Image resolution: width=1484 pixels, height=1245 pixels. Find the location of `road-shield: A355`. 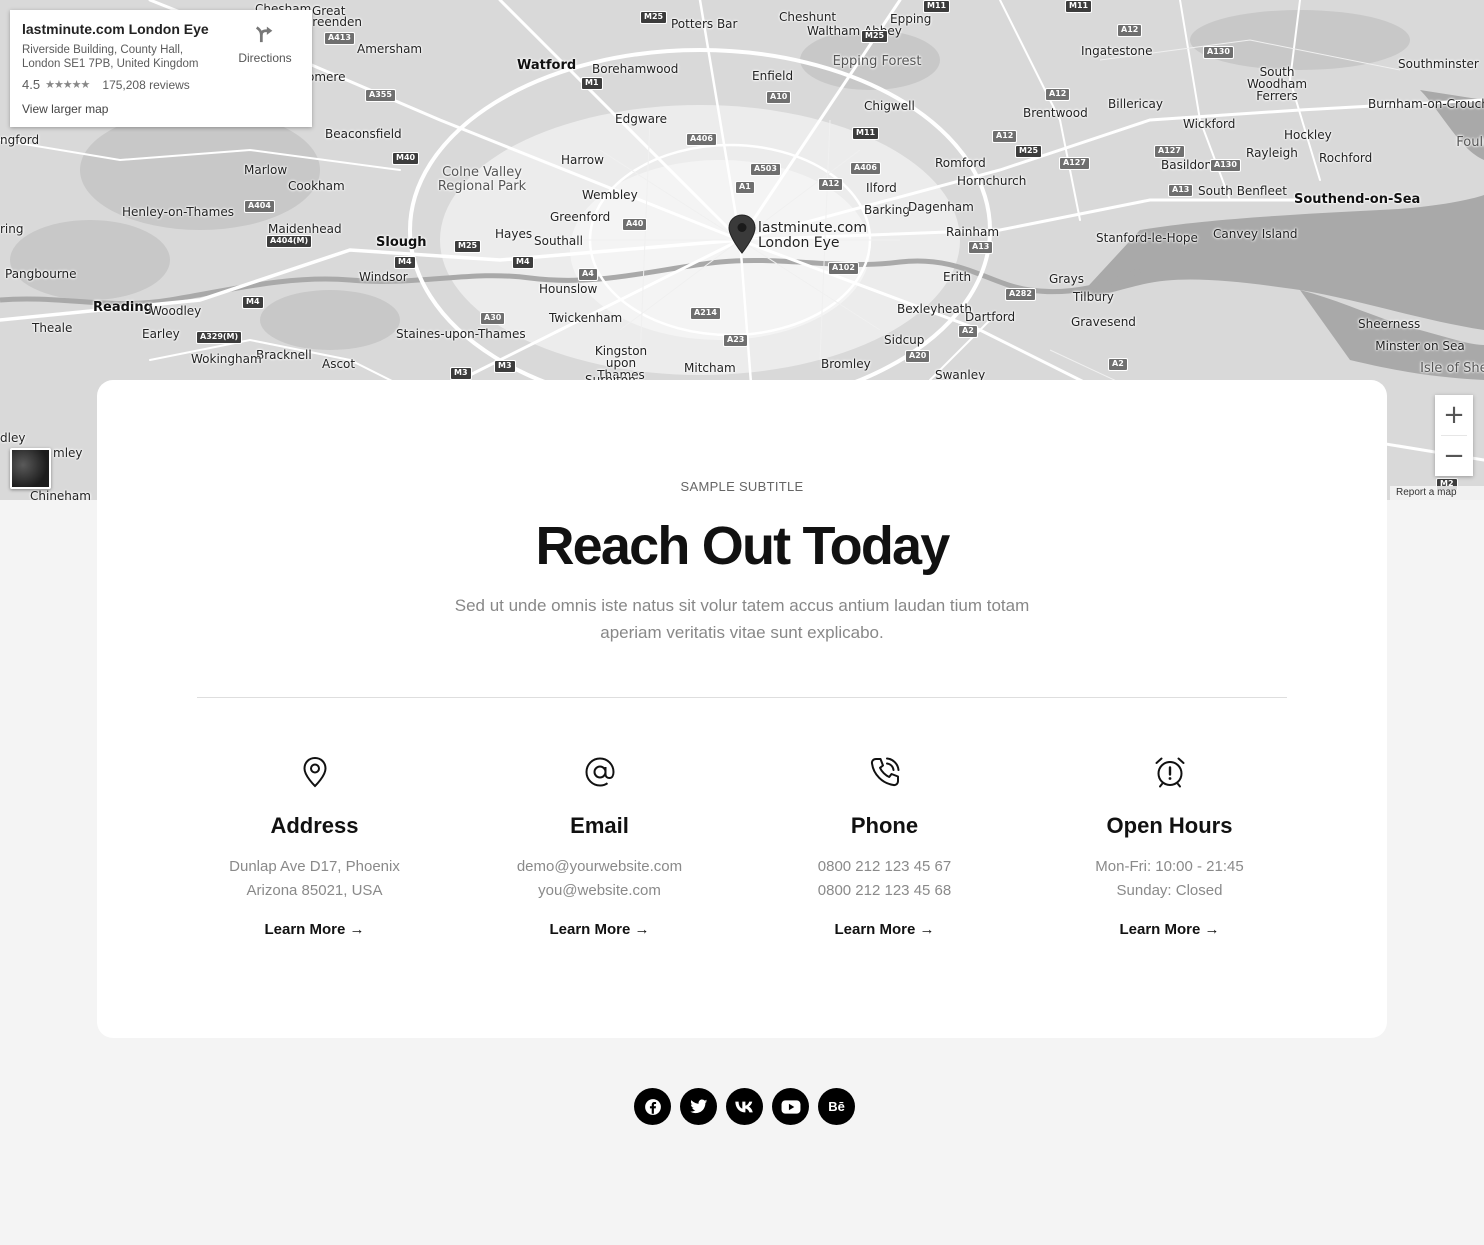

road-shield: A355 is located at coordinates (380, 95).